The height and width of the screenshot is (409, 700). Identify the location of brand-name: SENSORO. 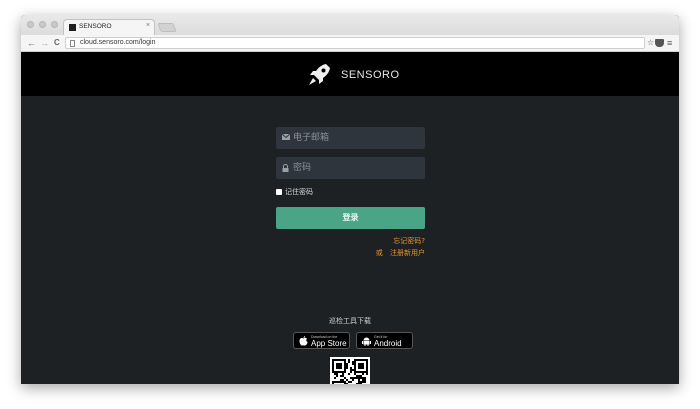
(370, 75).